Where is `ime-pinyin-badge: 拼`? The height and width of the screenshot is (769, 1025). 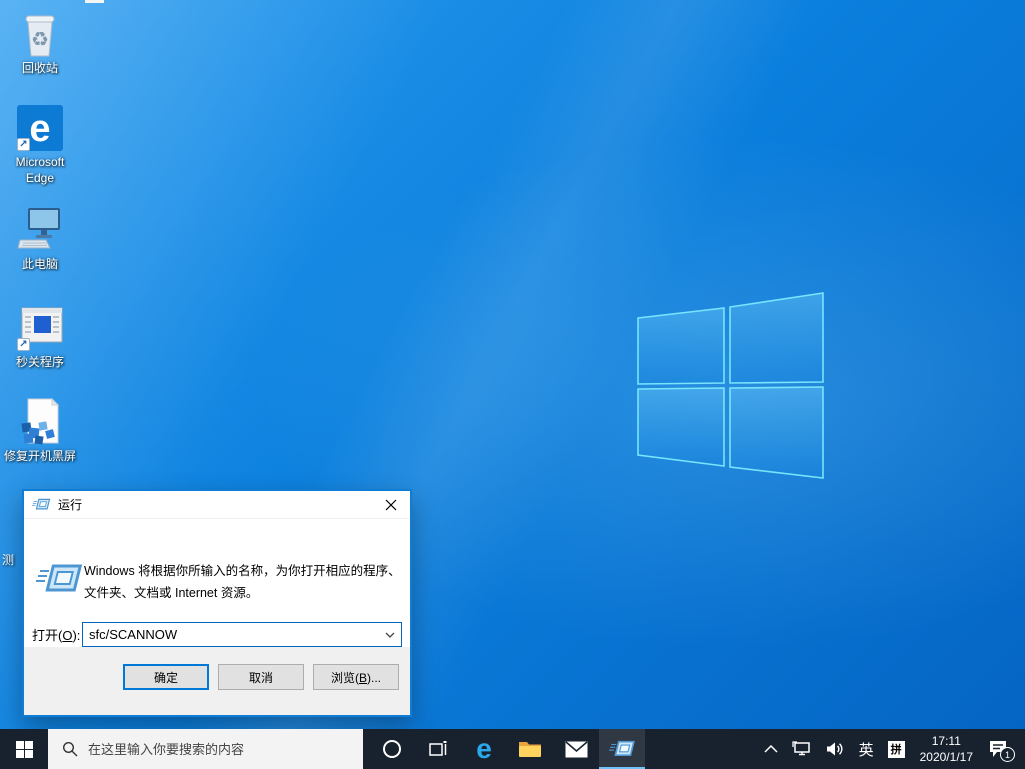 ime-pinyin-badge: 拼 is located at coordinates (896, 749).